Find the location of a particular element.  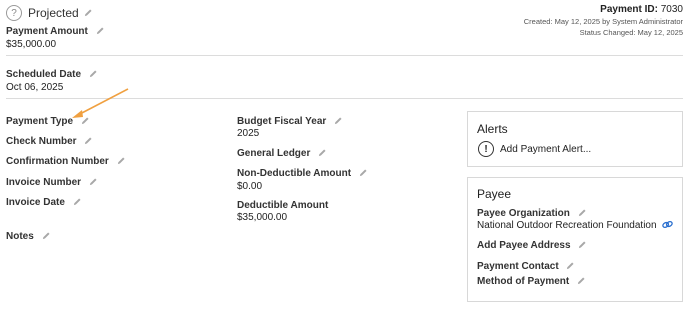

payment-amount-field: Payment Amount is located at coordinates (55, 31).